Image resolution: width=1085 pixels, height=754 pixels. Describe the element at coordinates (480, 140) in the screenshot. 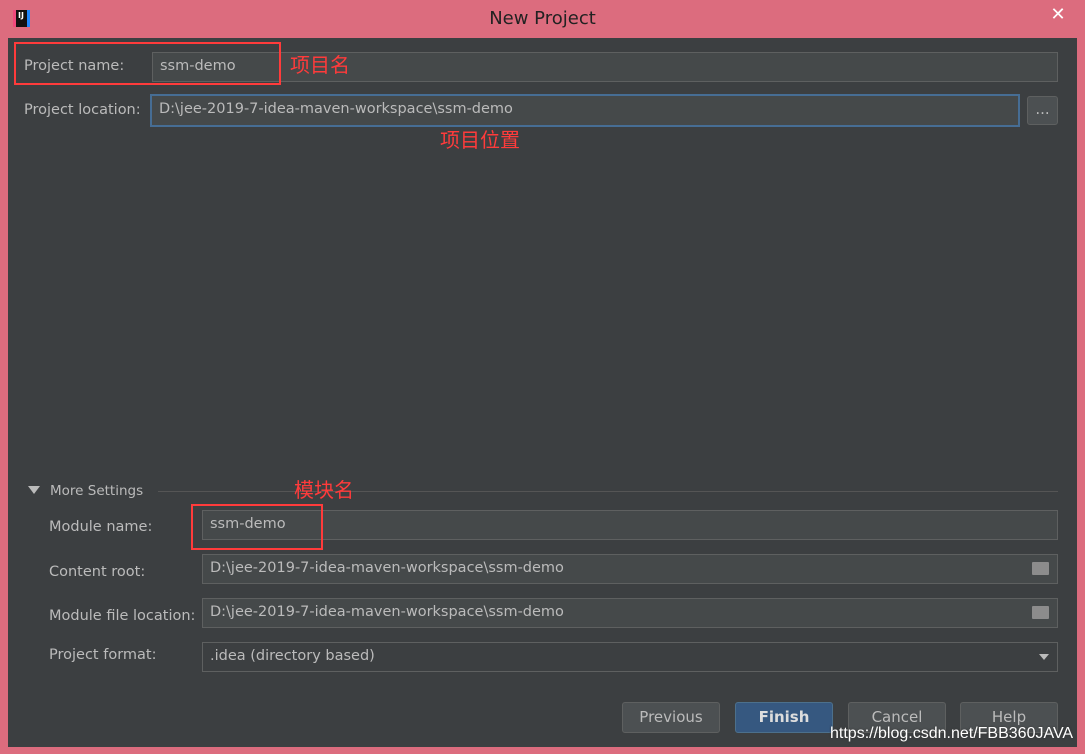

I see `annotation-project-location: 项目位置` at that location.